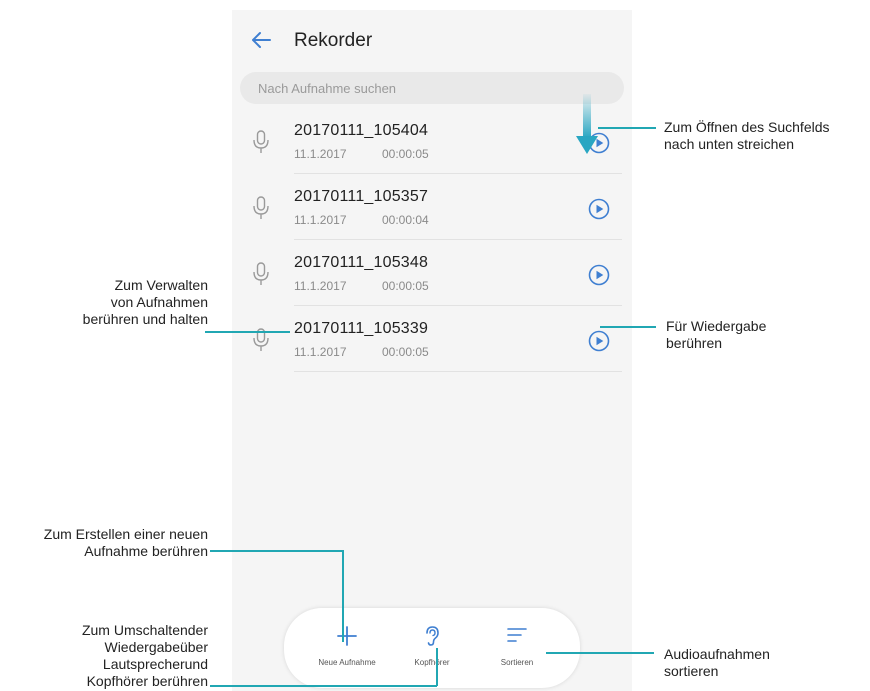  Describe the element at coordinates (517, 662) in the screenshot. I see `sort-label: Sortieren` at that location.